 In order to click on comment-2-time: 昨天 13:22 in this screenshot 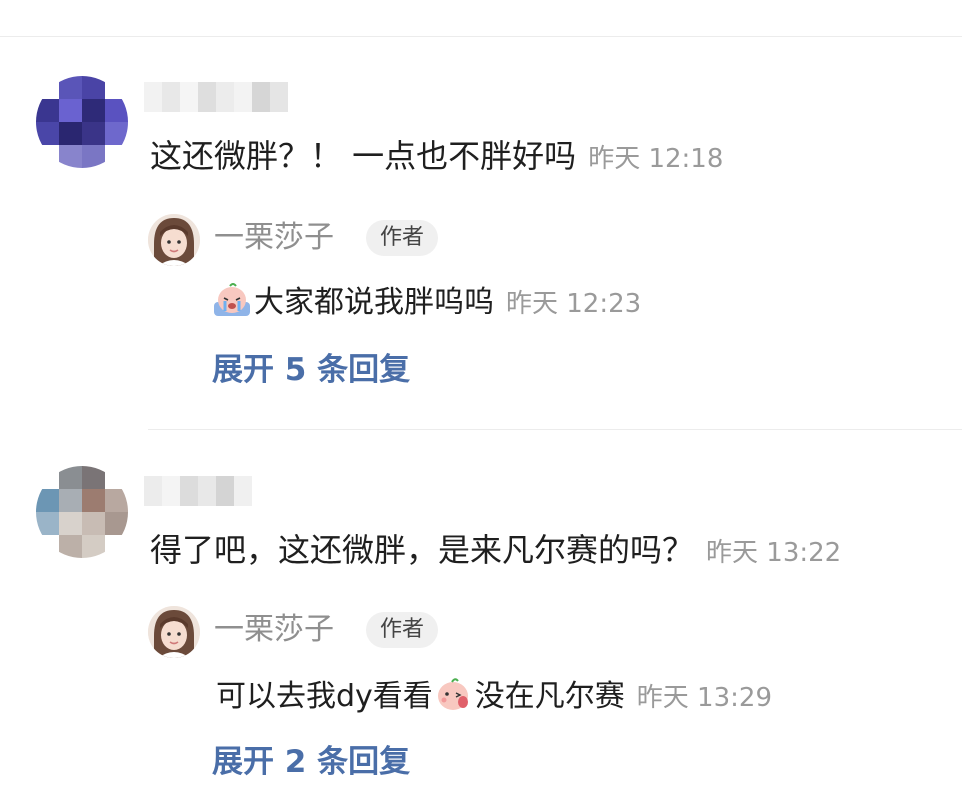, I will do `click(774, 553)`.